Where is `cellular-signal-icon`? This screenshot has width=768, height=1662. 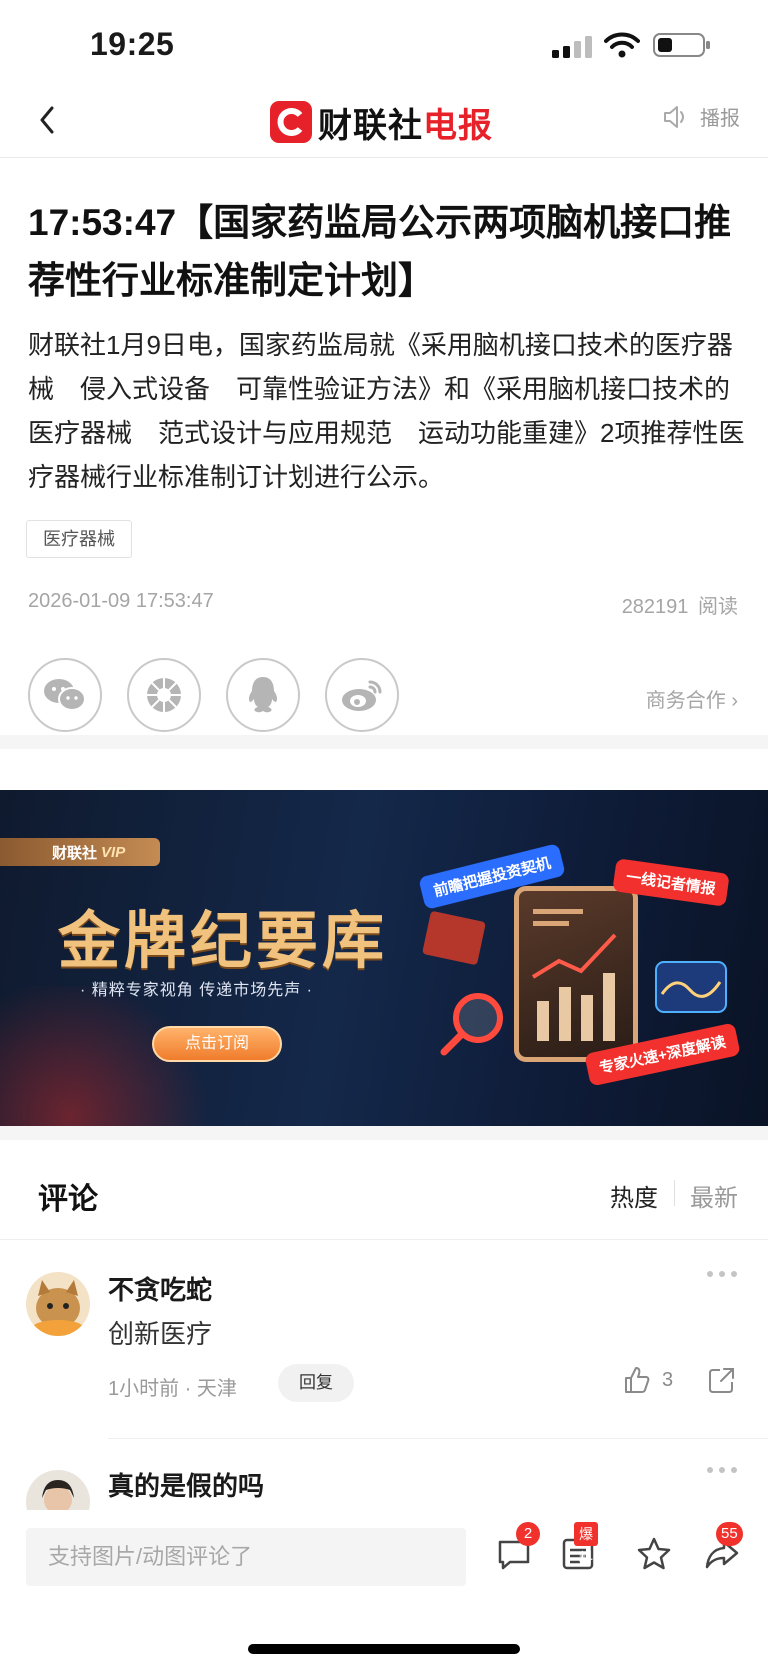
cellular-signal-icon is located at coordinates (572, 47).